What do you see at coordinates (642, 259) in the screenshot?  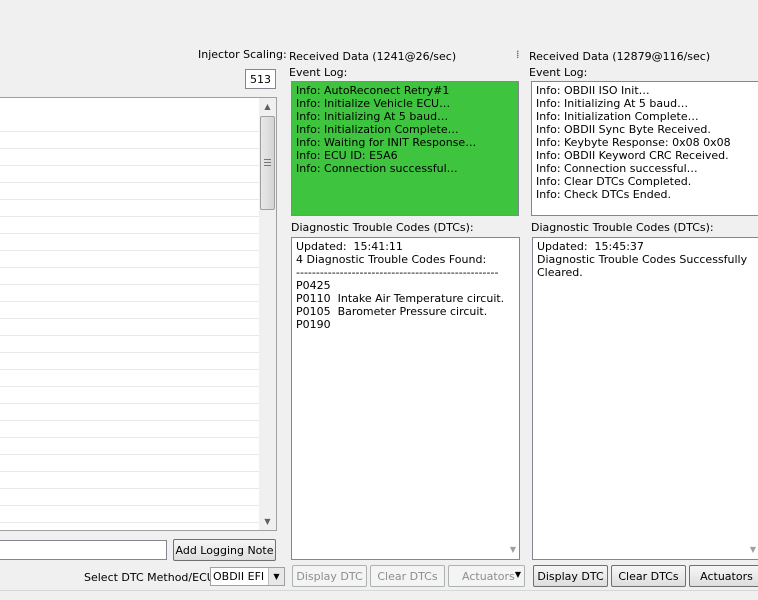 I see `log-line: Diagnostic Trouble Codes Successfully` at bounding box center [642, 259].